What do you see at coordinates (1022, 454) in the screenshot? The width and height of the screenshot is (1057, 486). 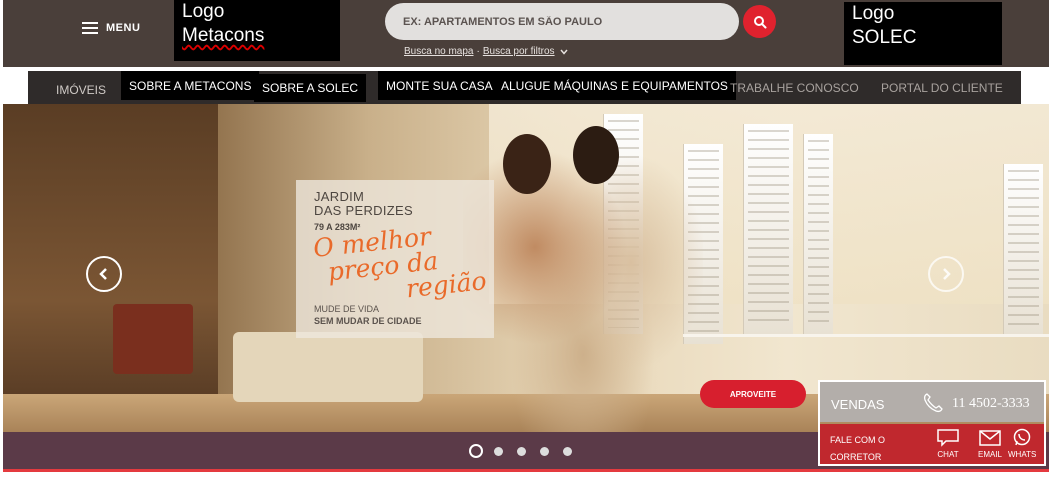 I see `whatsapp-label: WHATS` at bounding box center [1022, 454].